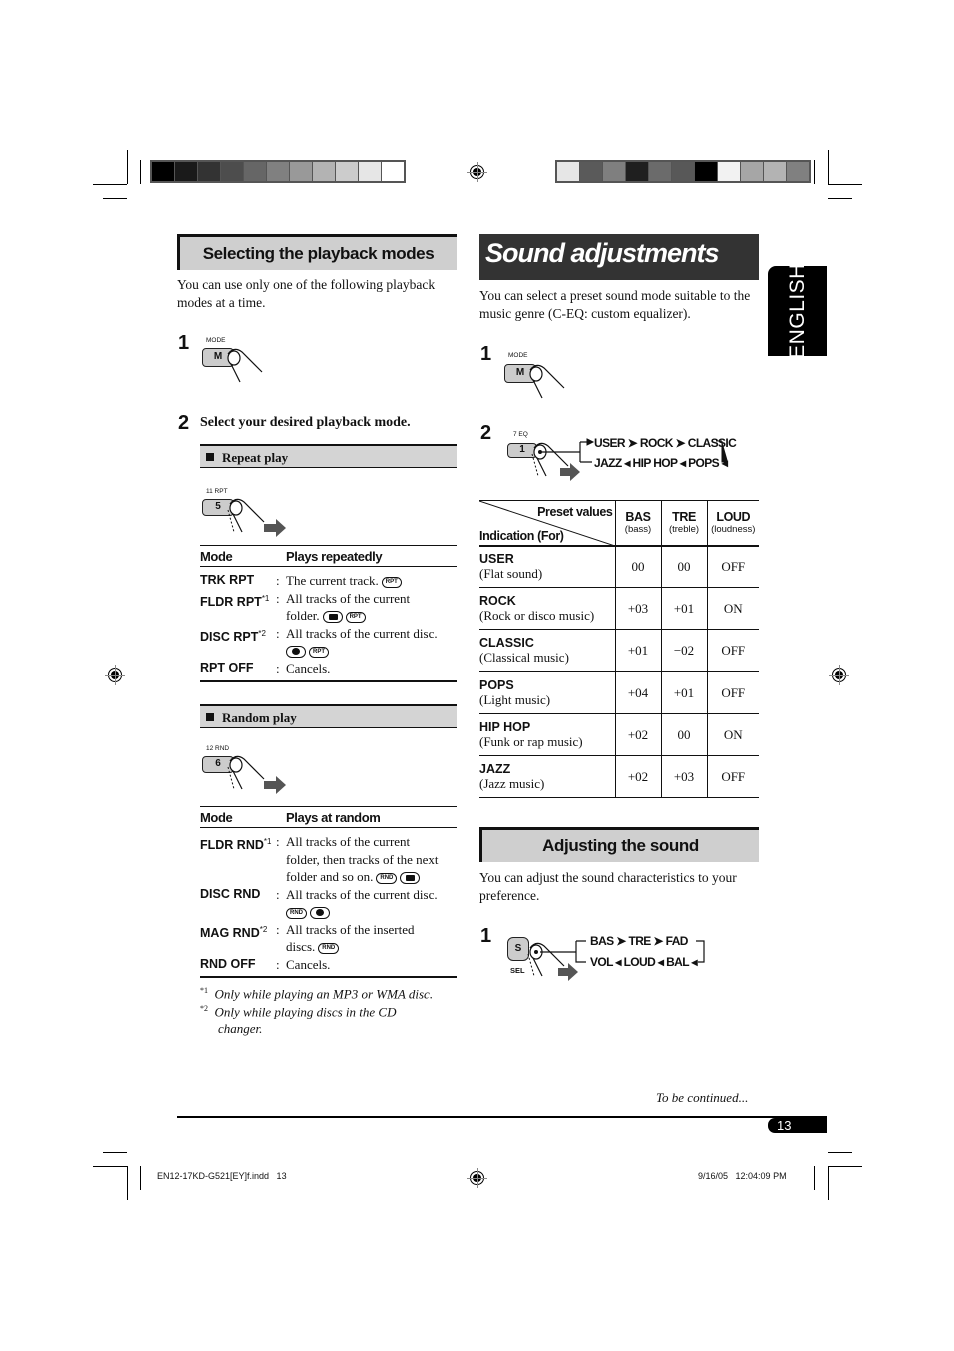 This screenshot has height=1351, width=954. I want to click on sound-flow-bottom: VOL ◂ LOUD ◂ BAL ◂, so click(644, 962).